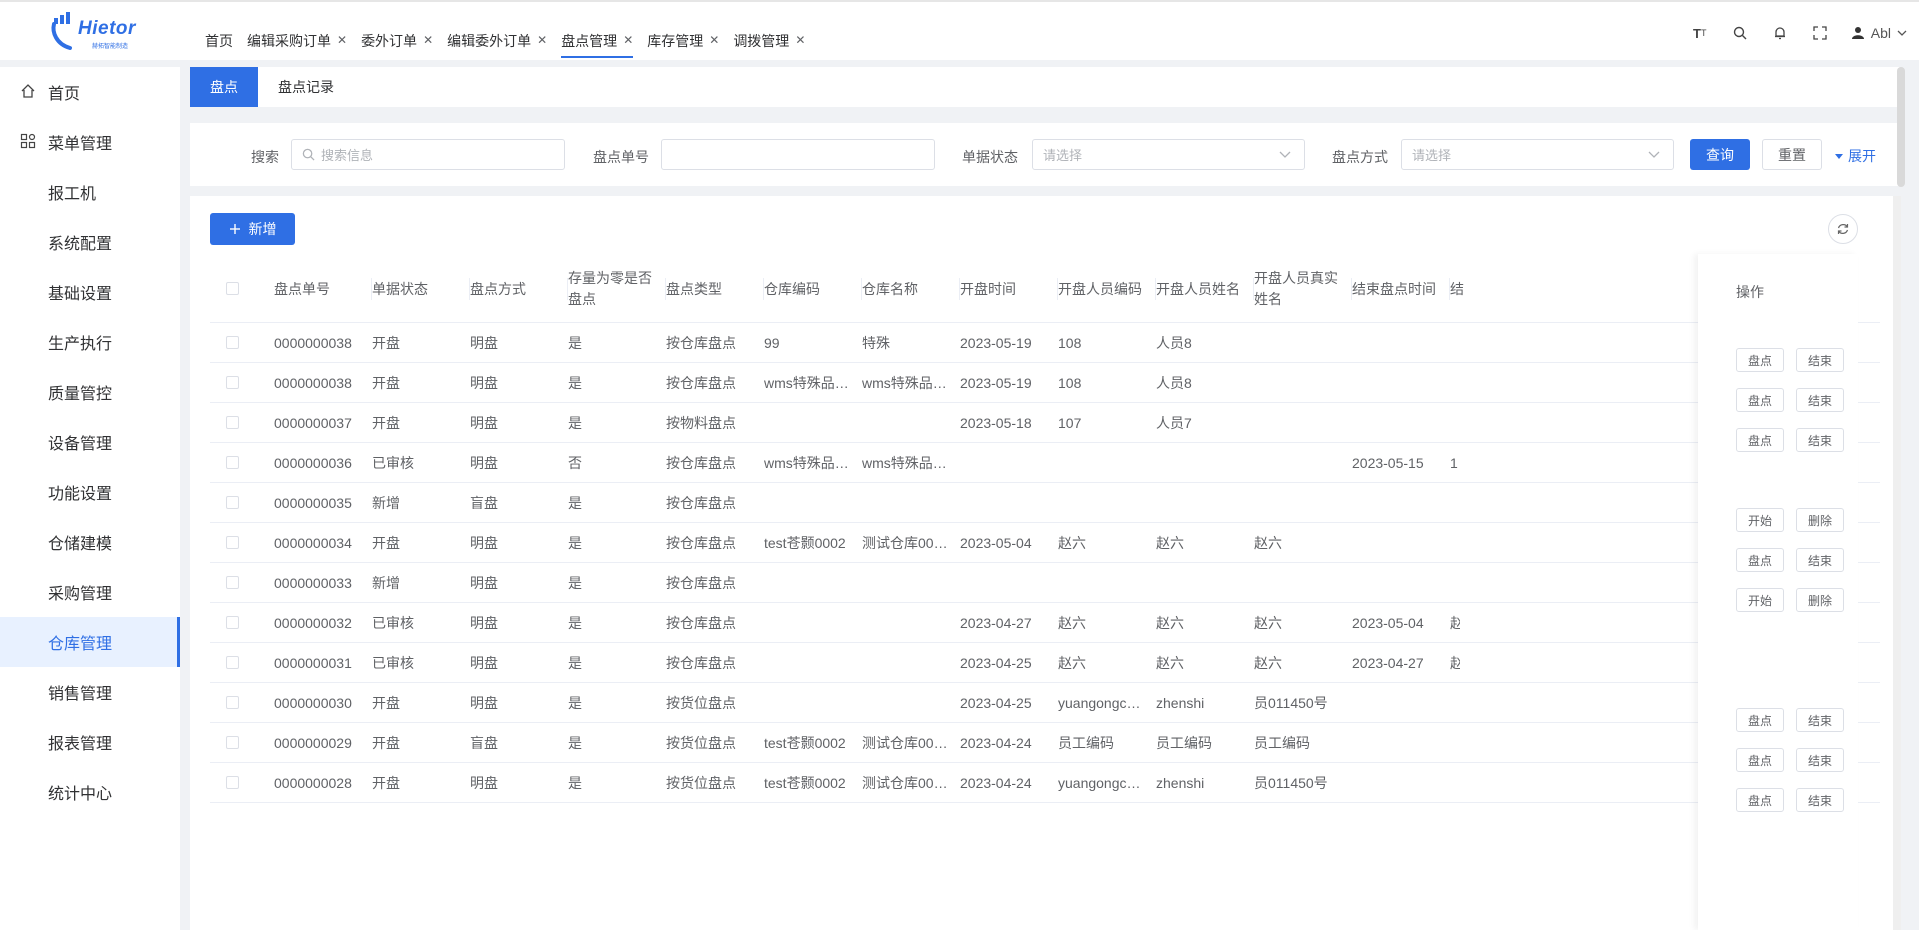  What do you see at coordinates (1855, 156) in the screenshot?
I see `expand-toggle: 展开` at bounding box center [1855, 156].